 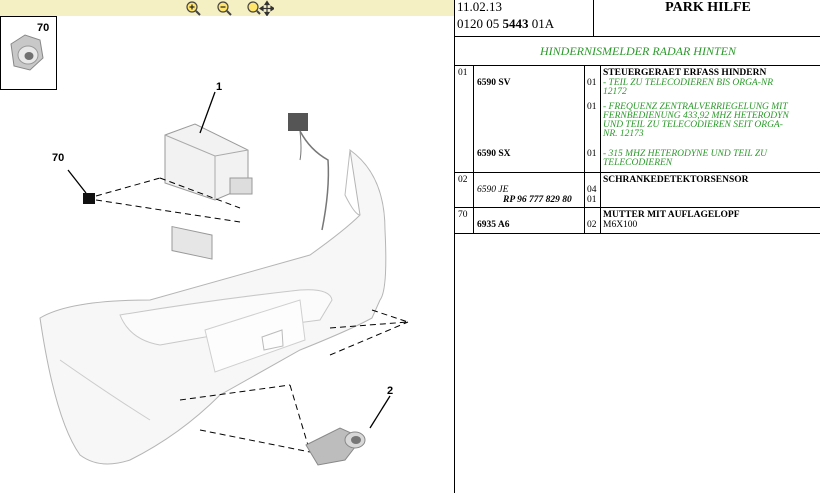 What do you see at coordinates (676, 180) in the screenshot?
I see `part-name: SCHRANKEDETEKTORSENSOR` at bounding box center [676, 180].